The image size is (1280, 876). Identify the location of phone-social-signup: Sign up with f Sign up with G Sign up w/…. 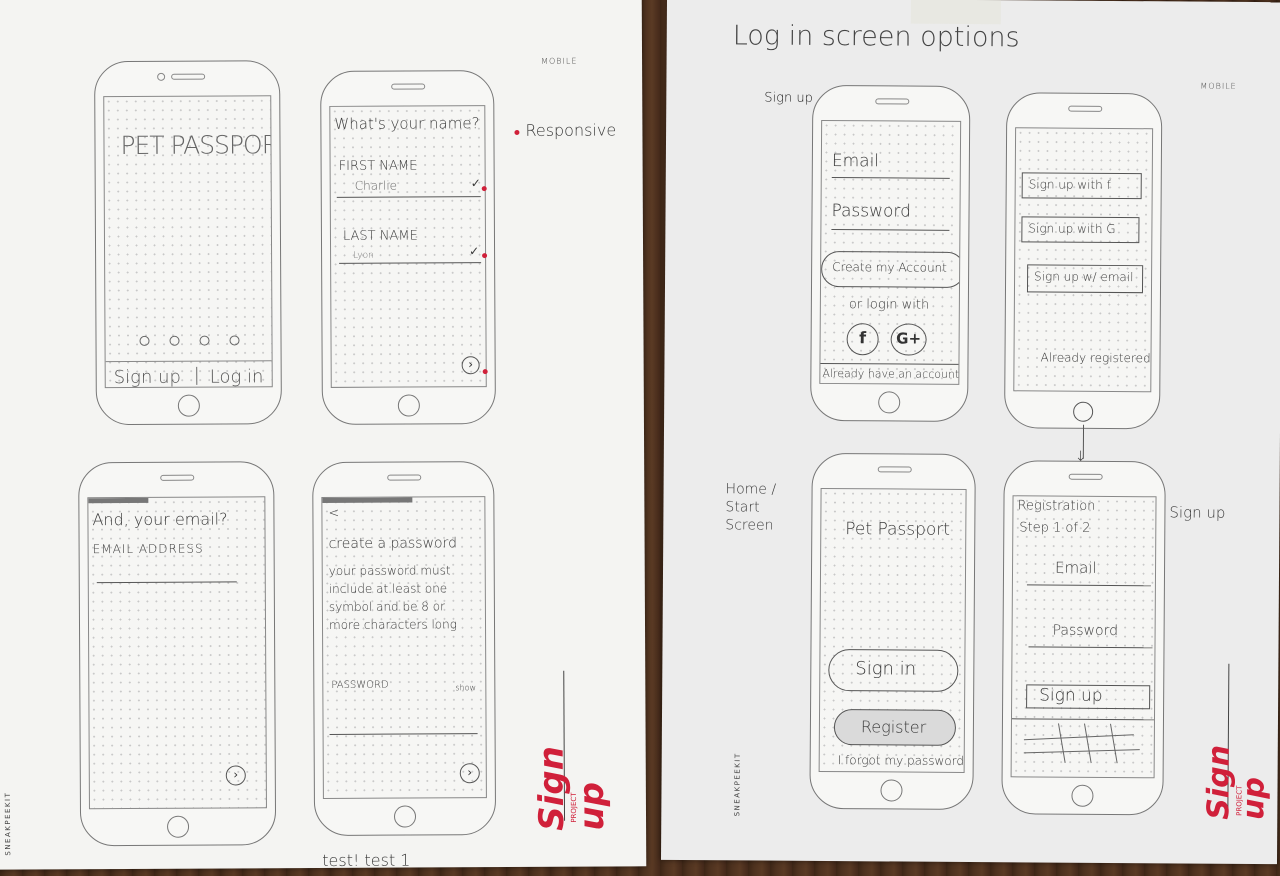
(1083, 261).